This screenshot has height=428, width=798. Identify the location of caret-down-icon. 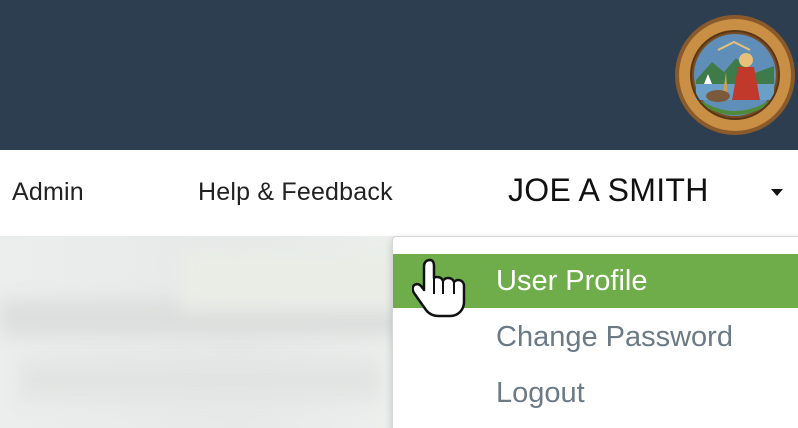
(777, 192).